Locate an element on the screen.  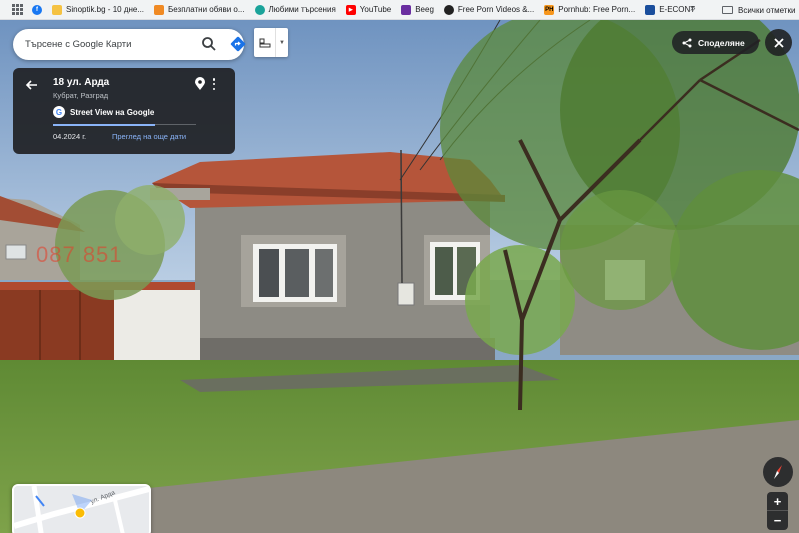
folder-icon is located at coordinates (727, 10).